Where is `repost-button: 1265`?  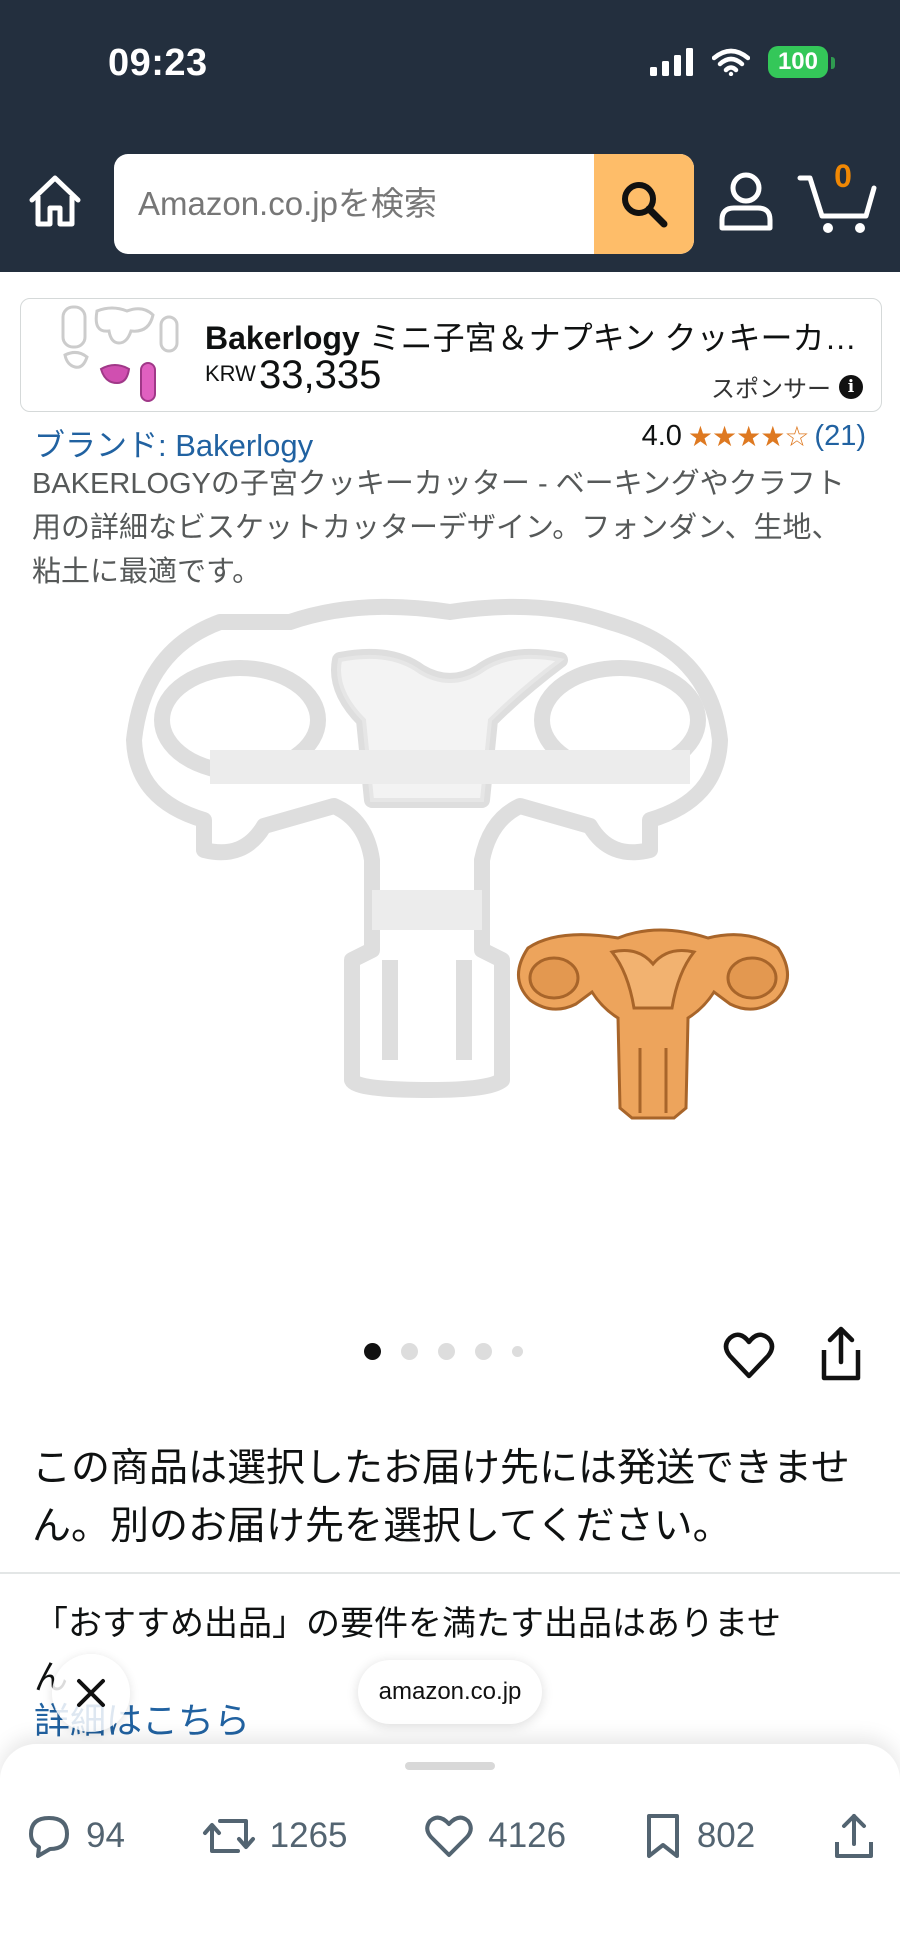 repost-button: 1265 is located at coordinates (275, 1836).